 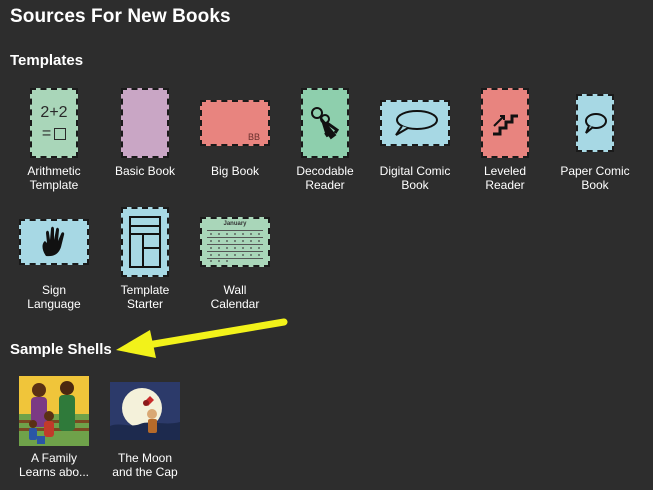 What do you see at coordinates (54, 112) in the screenshot?
I see `arithmetic-top-text: 2+2` at bounding box center [54, 112].